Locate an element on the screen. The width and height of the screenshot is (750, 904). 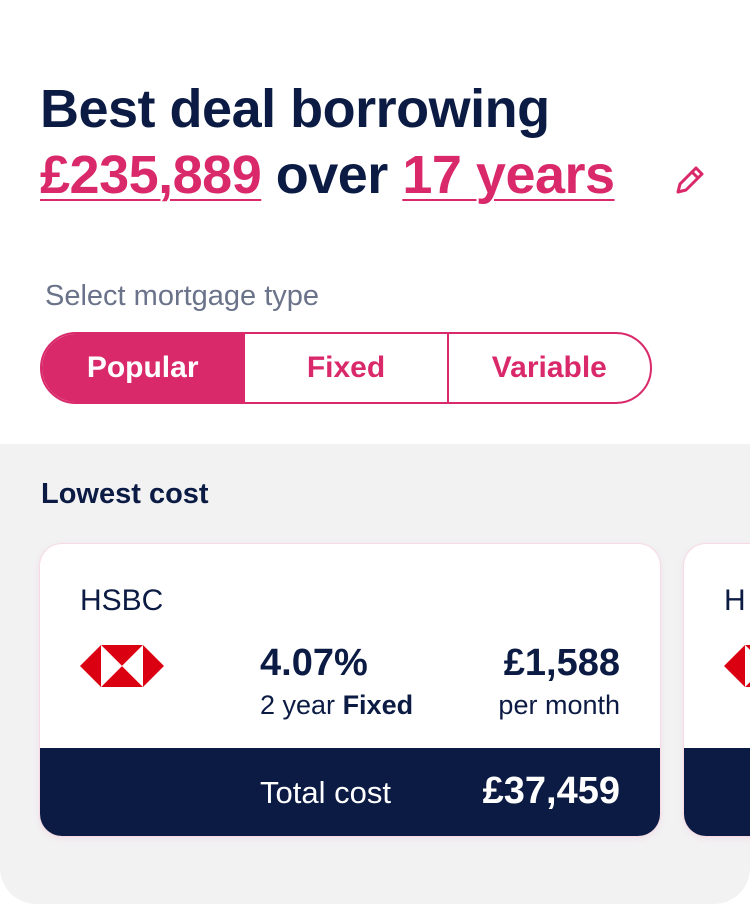
product-term: 2 year Fixed is located at coordinates (336, 705).